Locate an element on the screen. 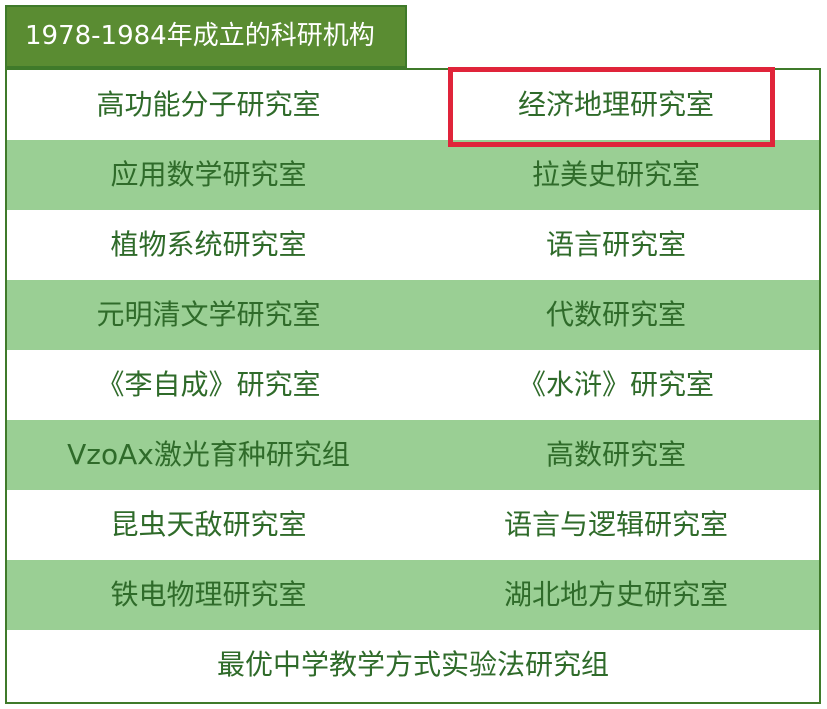  table-cell: 湖北地方史研究室 is located at coordinates (615, 594).